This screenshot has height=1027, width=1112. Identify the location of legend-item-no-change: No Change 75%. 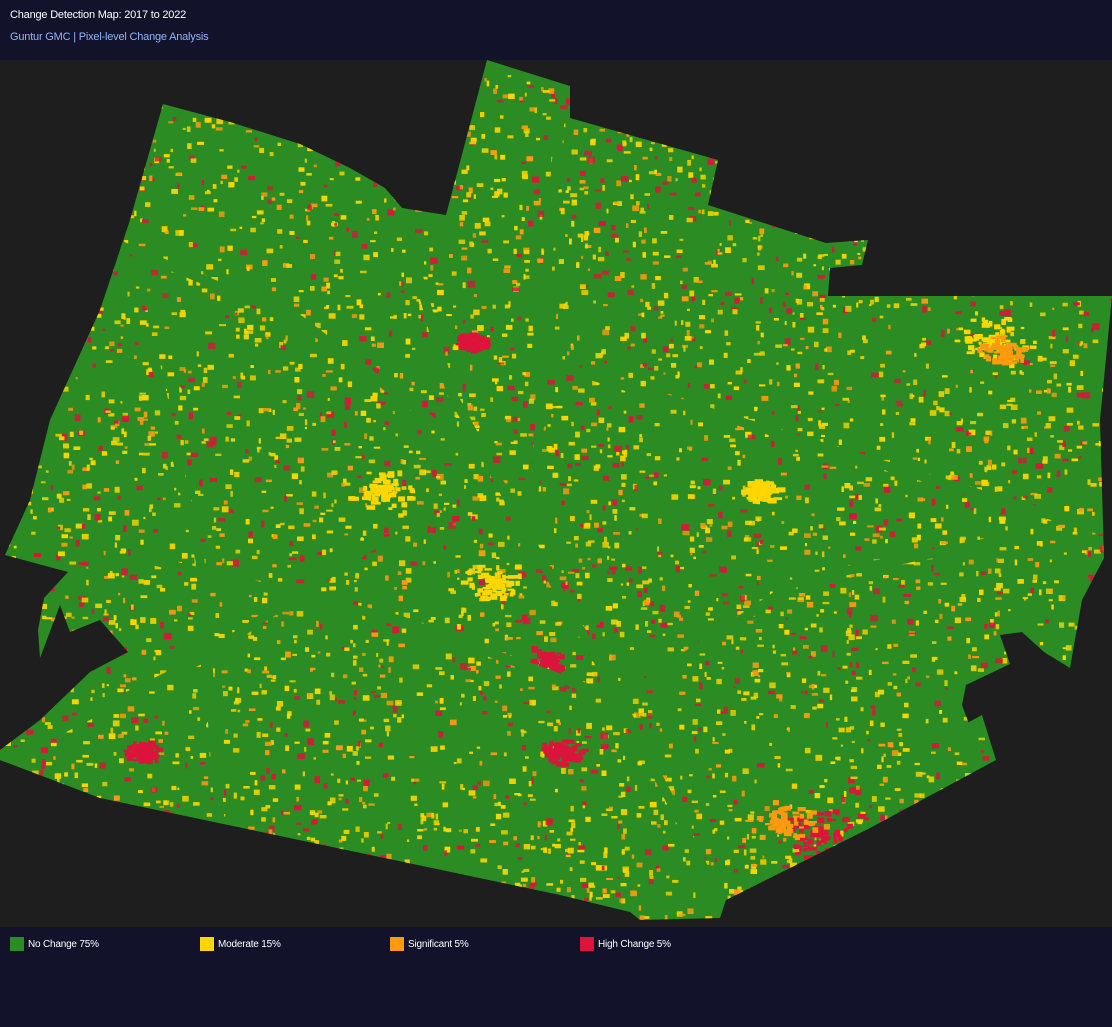
(54, 944).